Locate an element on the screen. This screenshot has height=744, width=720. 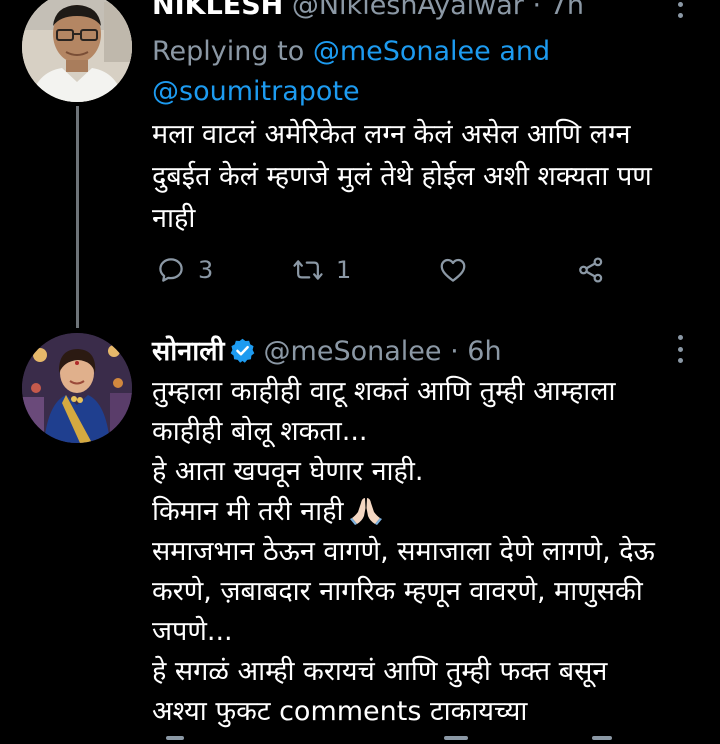
display-name: सोनाली is located at coordinates (188, 351).